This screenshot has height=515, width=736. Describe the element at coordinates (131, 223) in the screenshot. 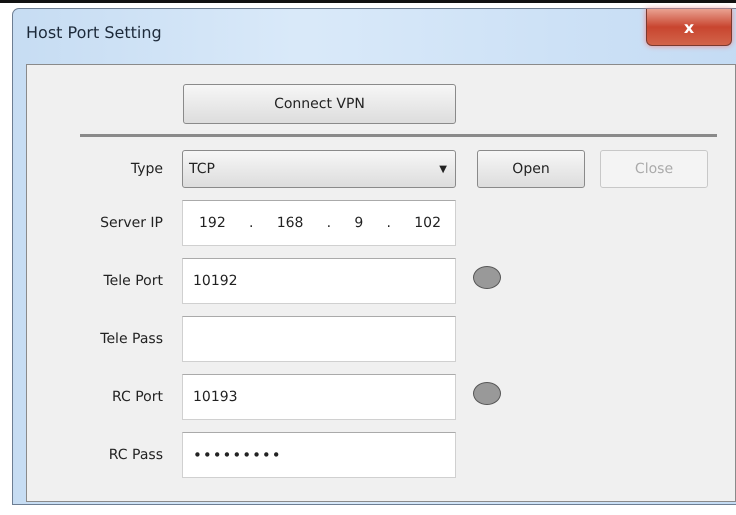

I see `field-label: Server IP` at that location.